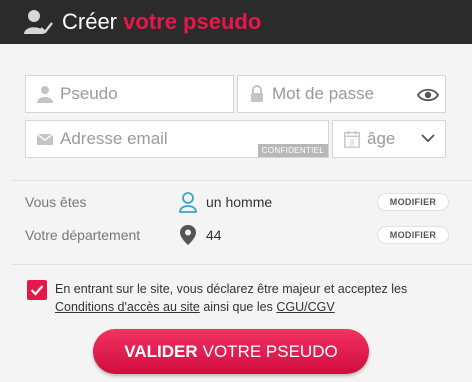 This screenshot has width=472, height=382. What do you see at coordinates (45, 139) in the screenshot?
I see `envelope-icon` at bounding box center [45, 139].